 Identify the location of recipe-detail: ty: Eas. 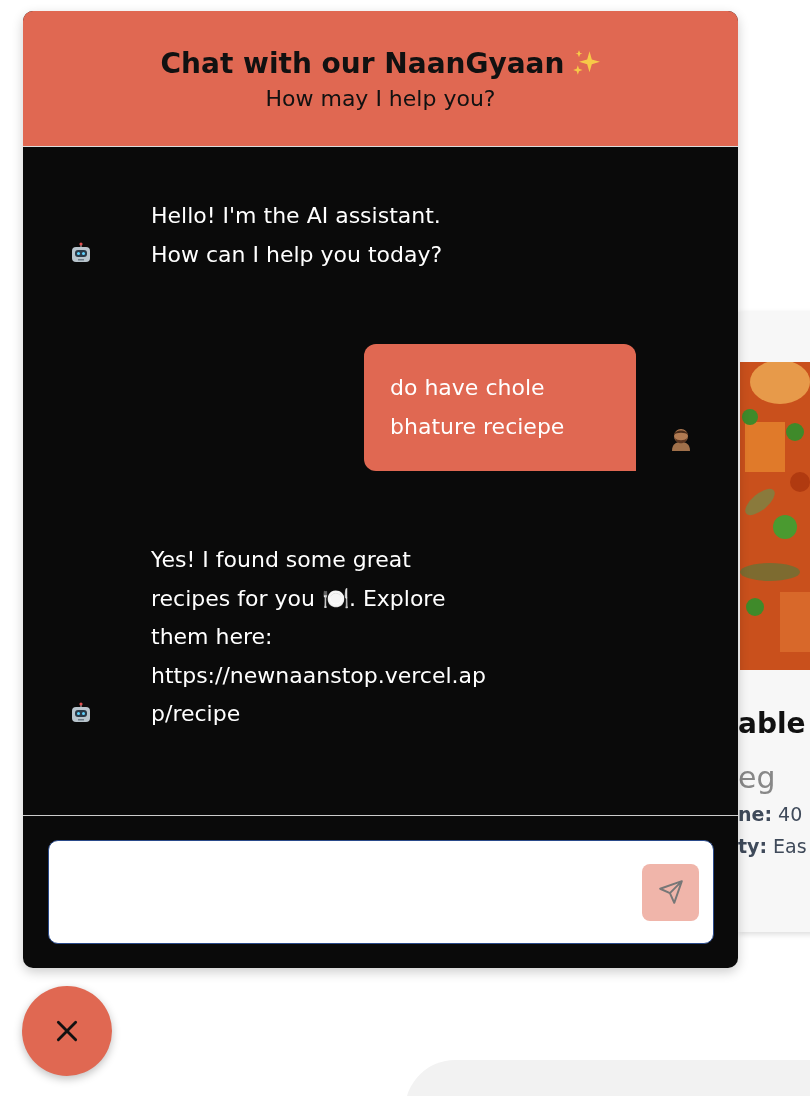
(773, 846).